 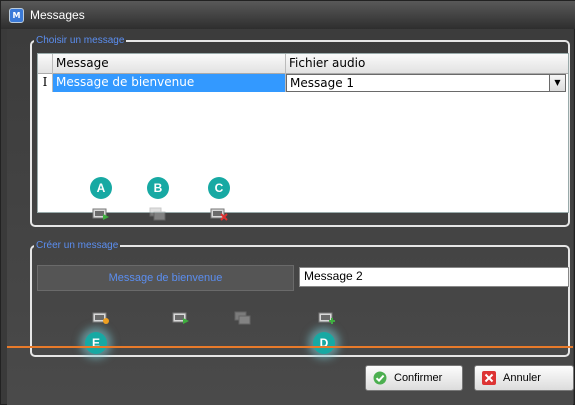 I want to click on play-new-message-button, so click(x=181, y=318).